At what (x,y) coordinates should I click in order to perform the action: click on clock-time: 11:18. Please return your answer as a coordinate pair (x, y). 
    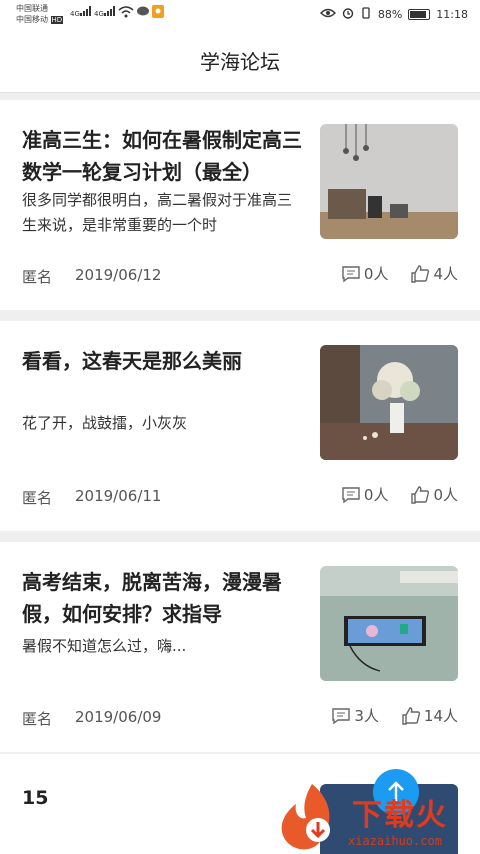
    Looking at the image, I should click on (452, 14).